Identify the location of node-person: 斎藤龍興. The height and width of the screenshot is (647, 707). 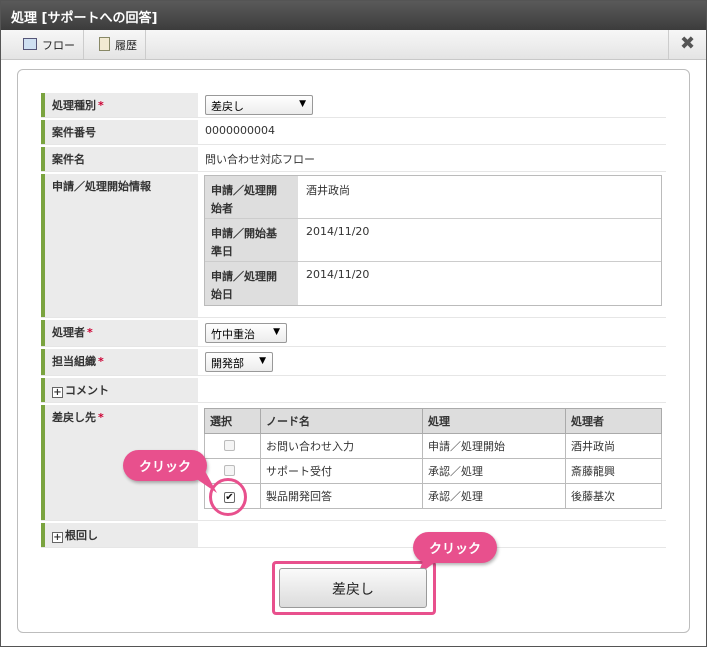
(613, 471).